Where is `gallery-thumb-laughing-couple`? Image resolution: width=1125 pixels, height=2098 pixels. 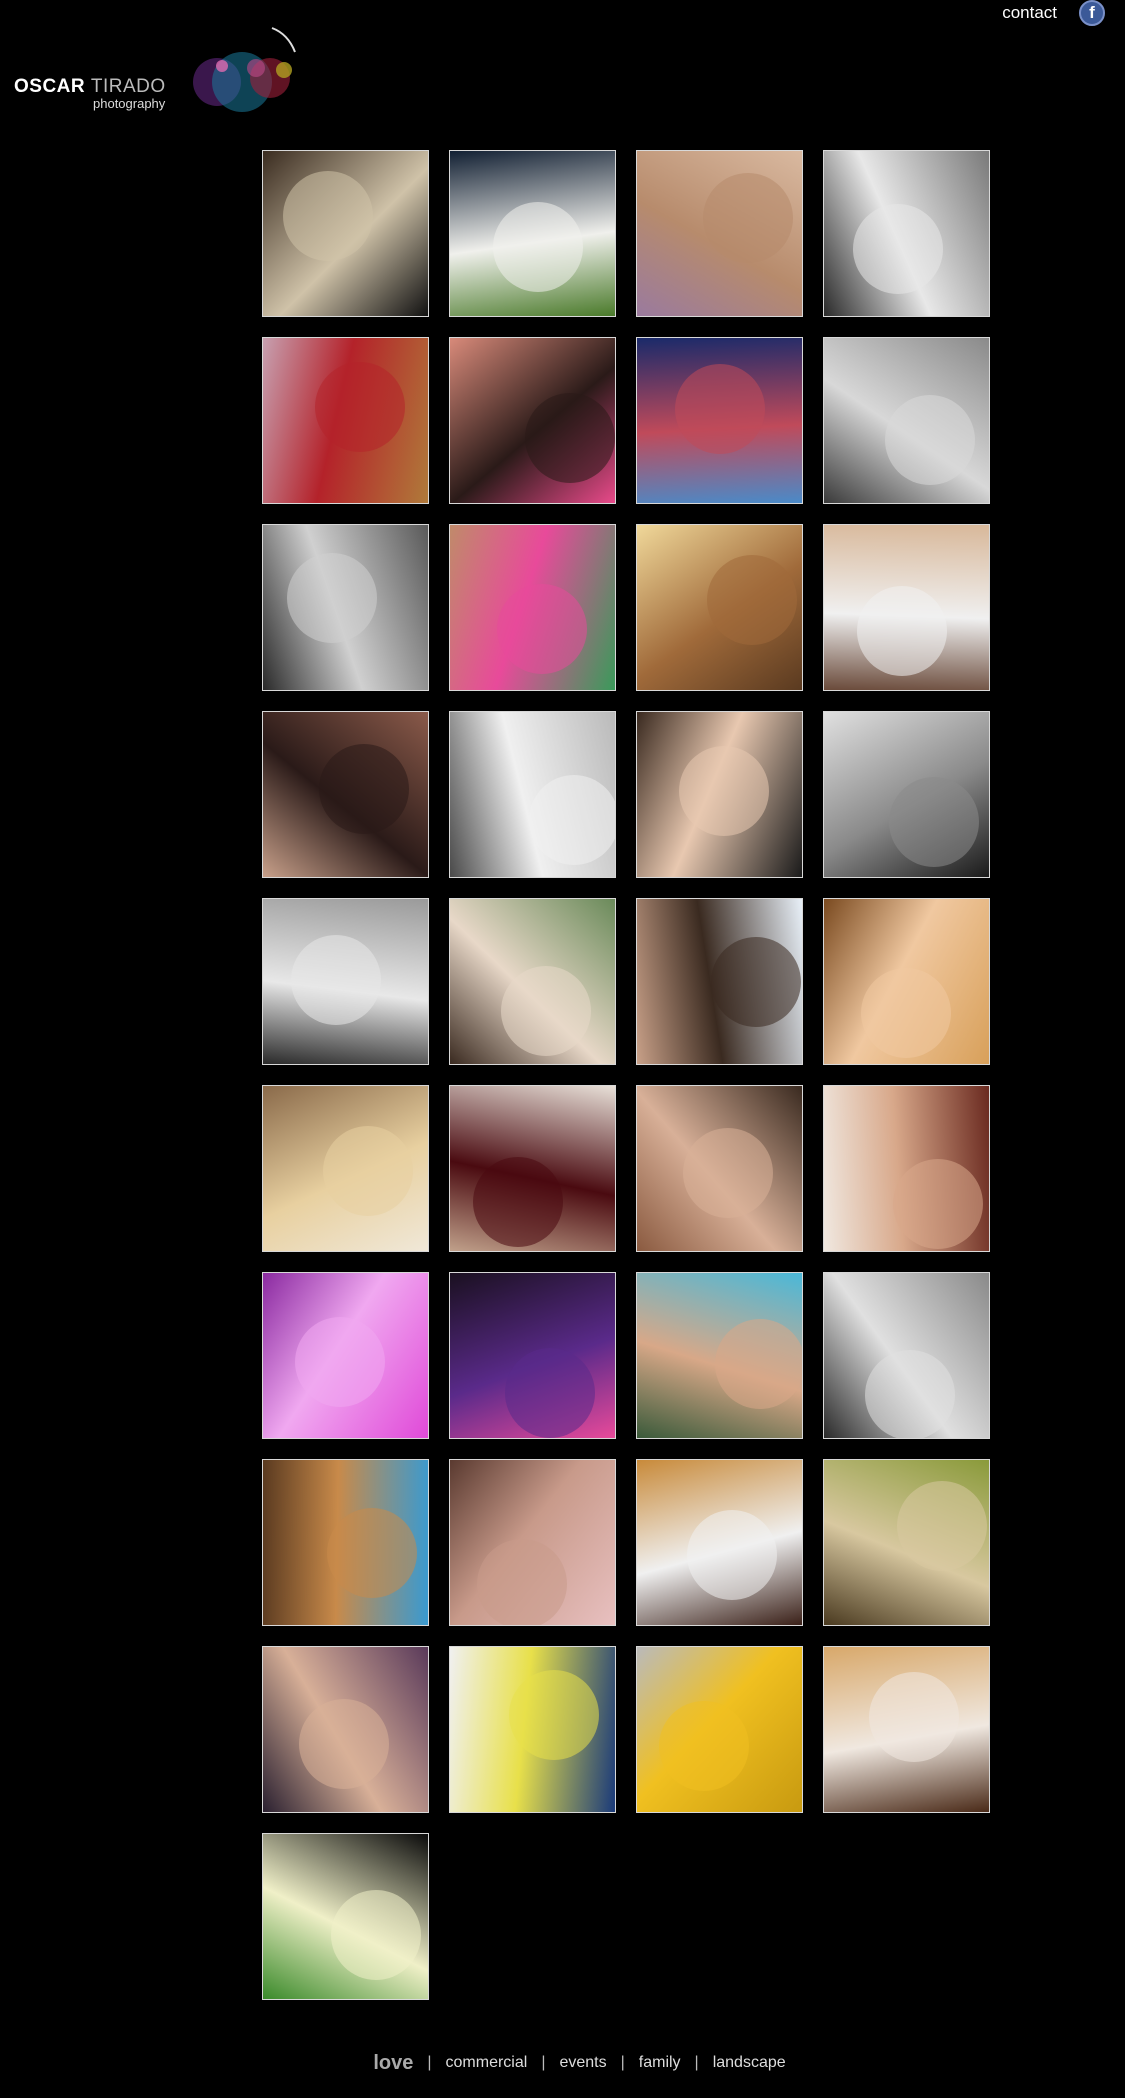 gallery-thumb-laughing-couple is located at coordinates (719, 1542).